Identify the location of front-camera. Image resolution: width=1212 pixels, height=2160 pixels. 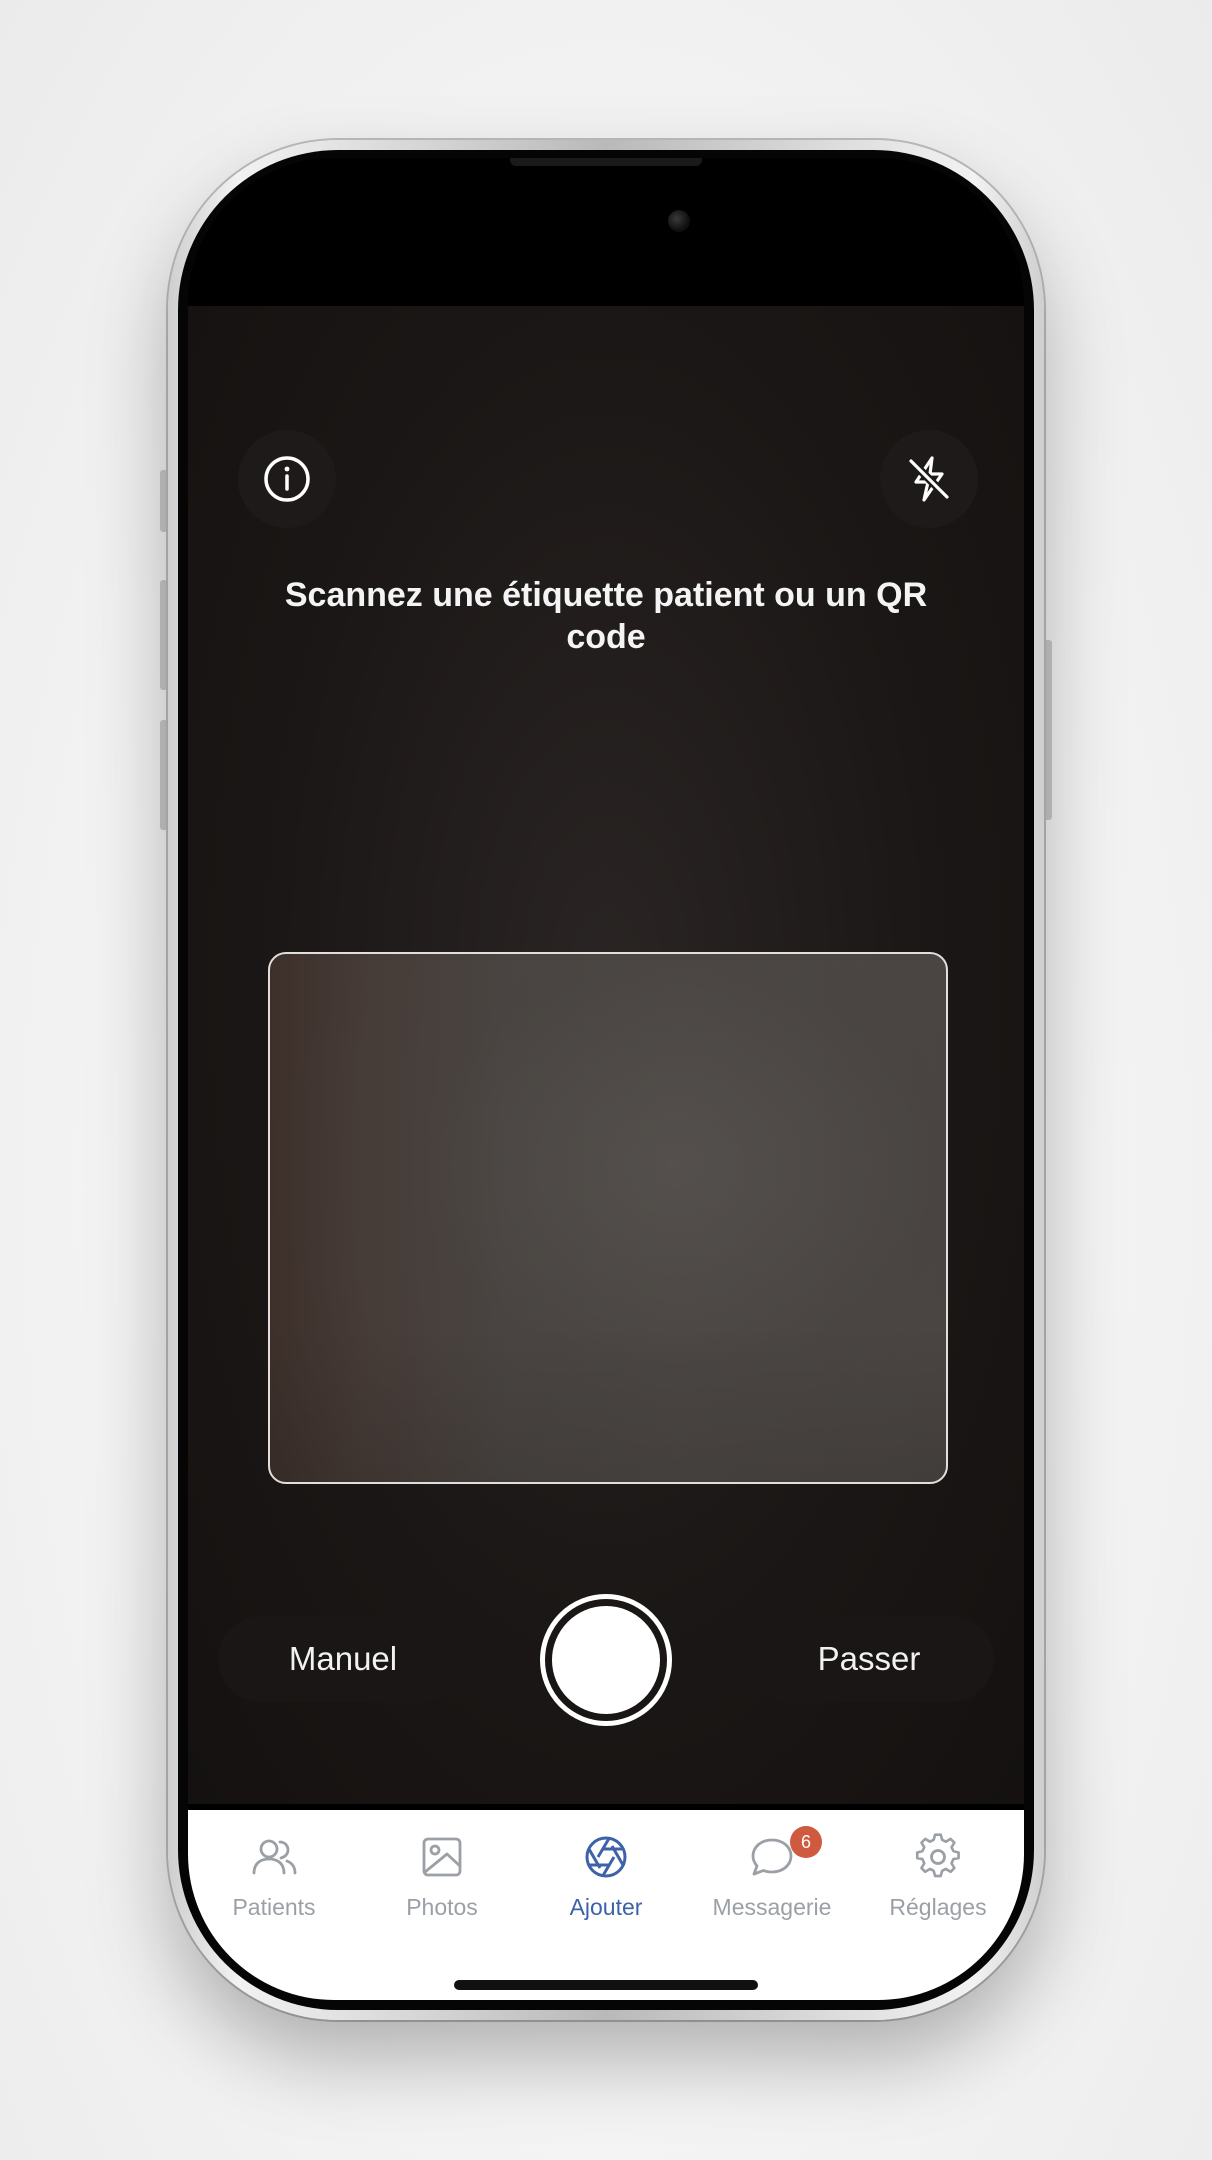
(679, 221).